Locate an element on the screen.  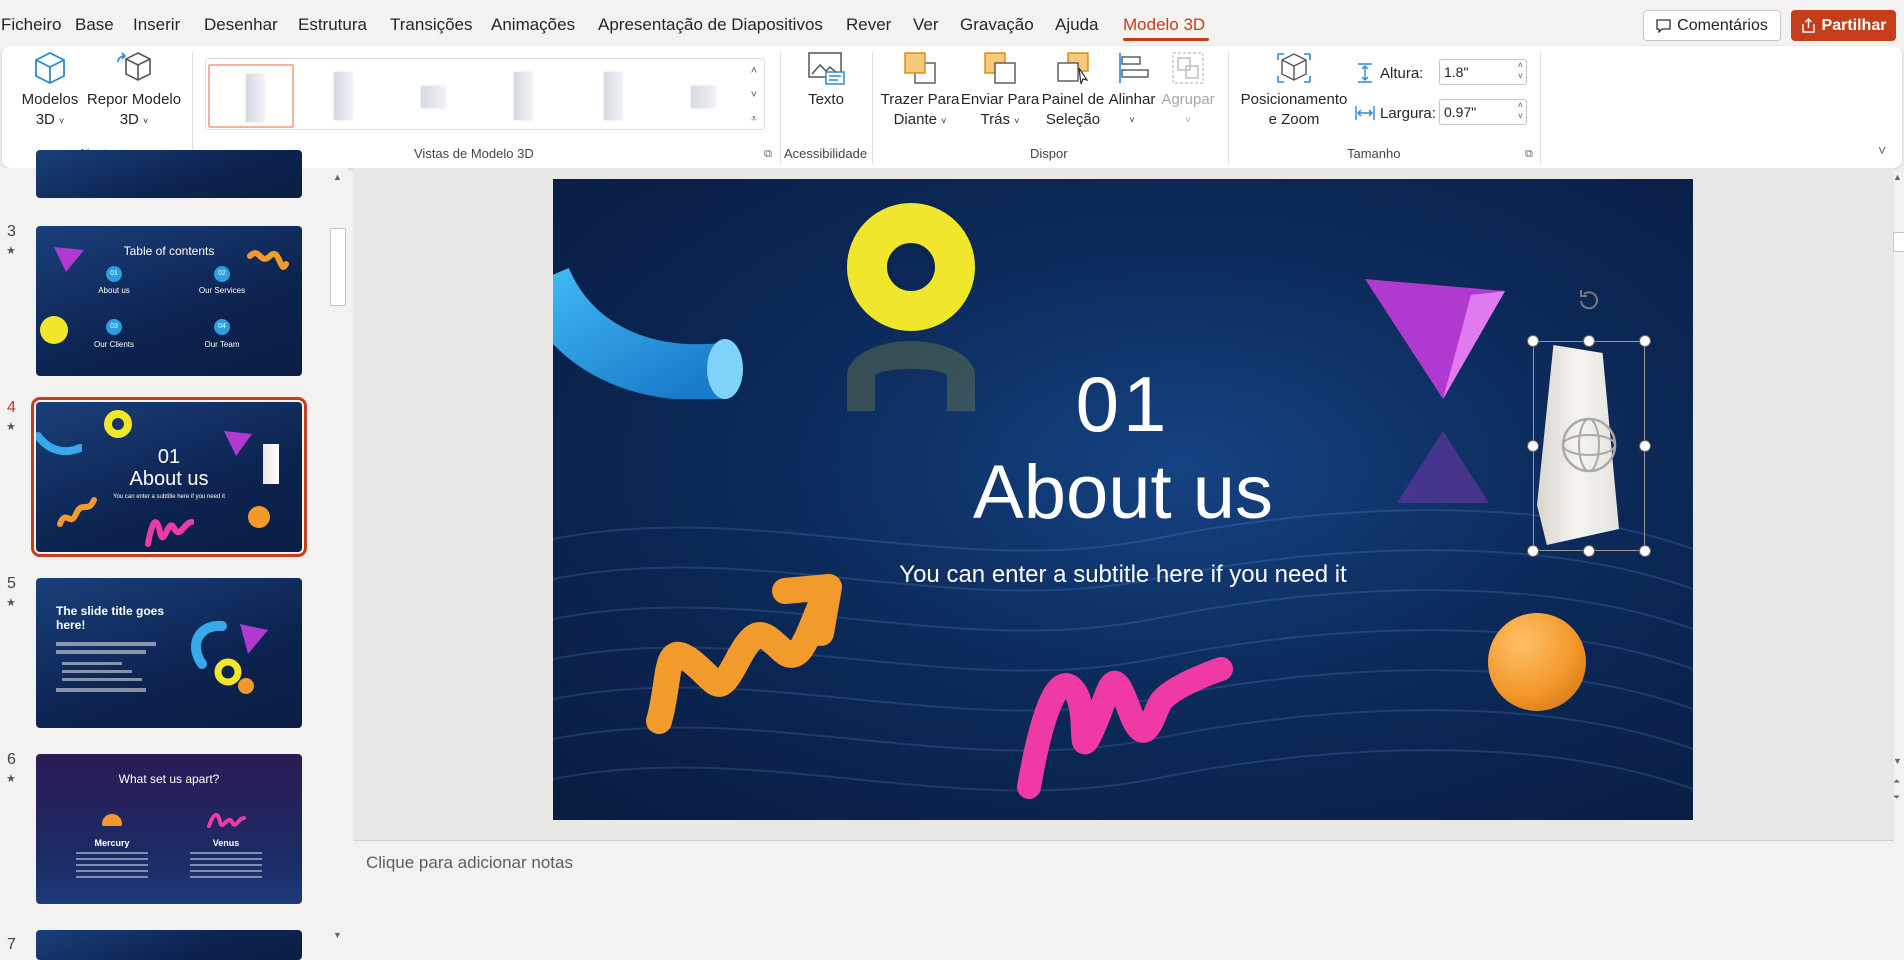
gallery-expand-icon: ⩡ is located at coordinates (754, 119).